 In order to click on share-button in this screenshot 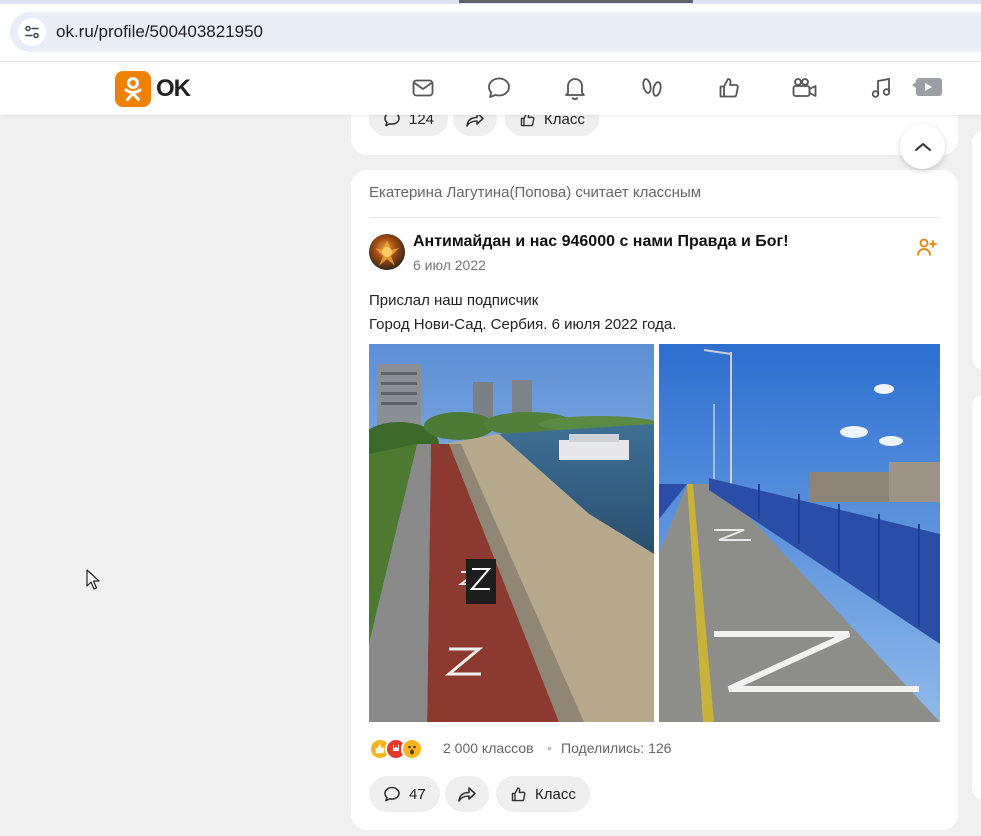, I will do `click(467, 794)`.